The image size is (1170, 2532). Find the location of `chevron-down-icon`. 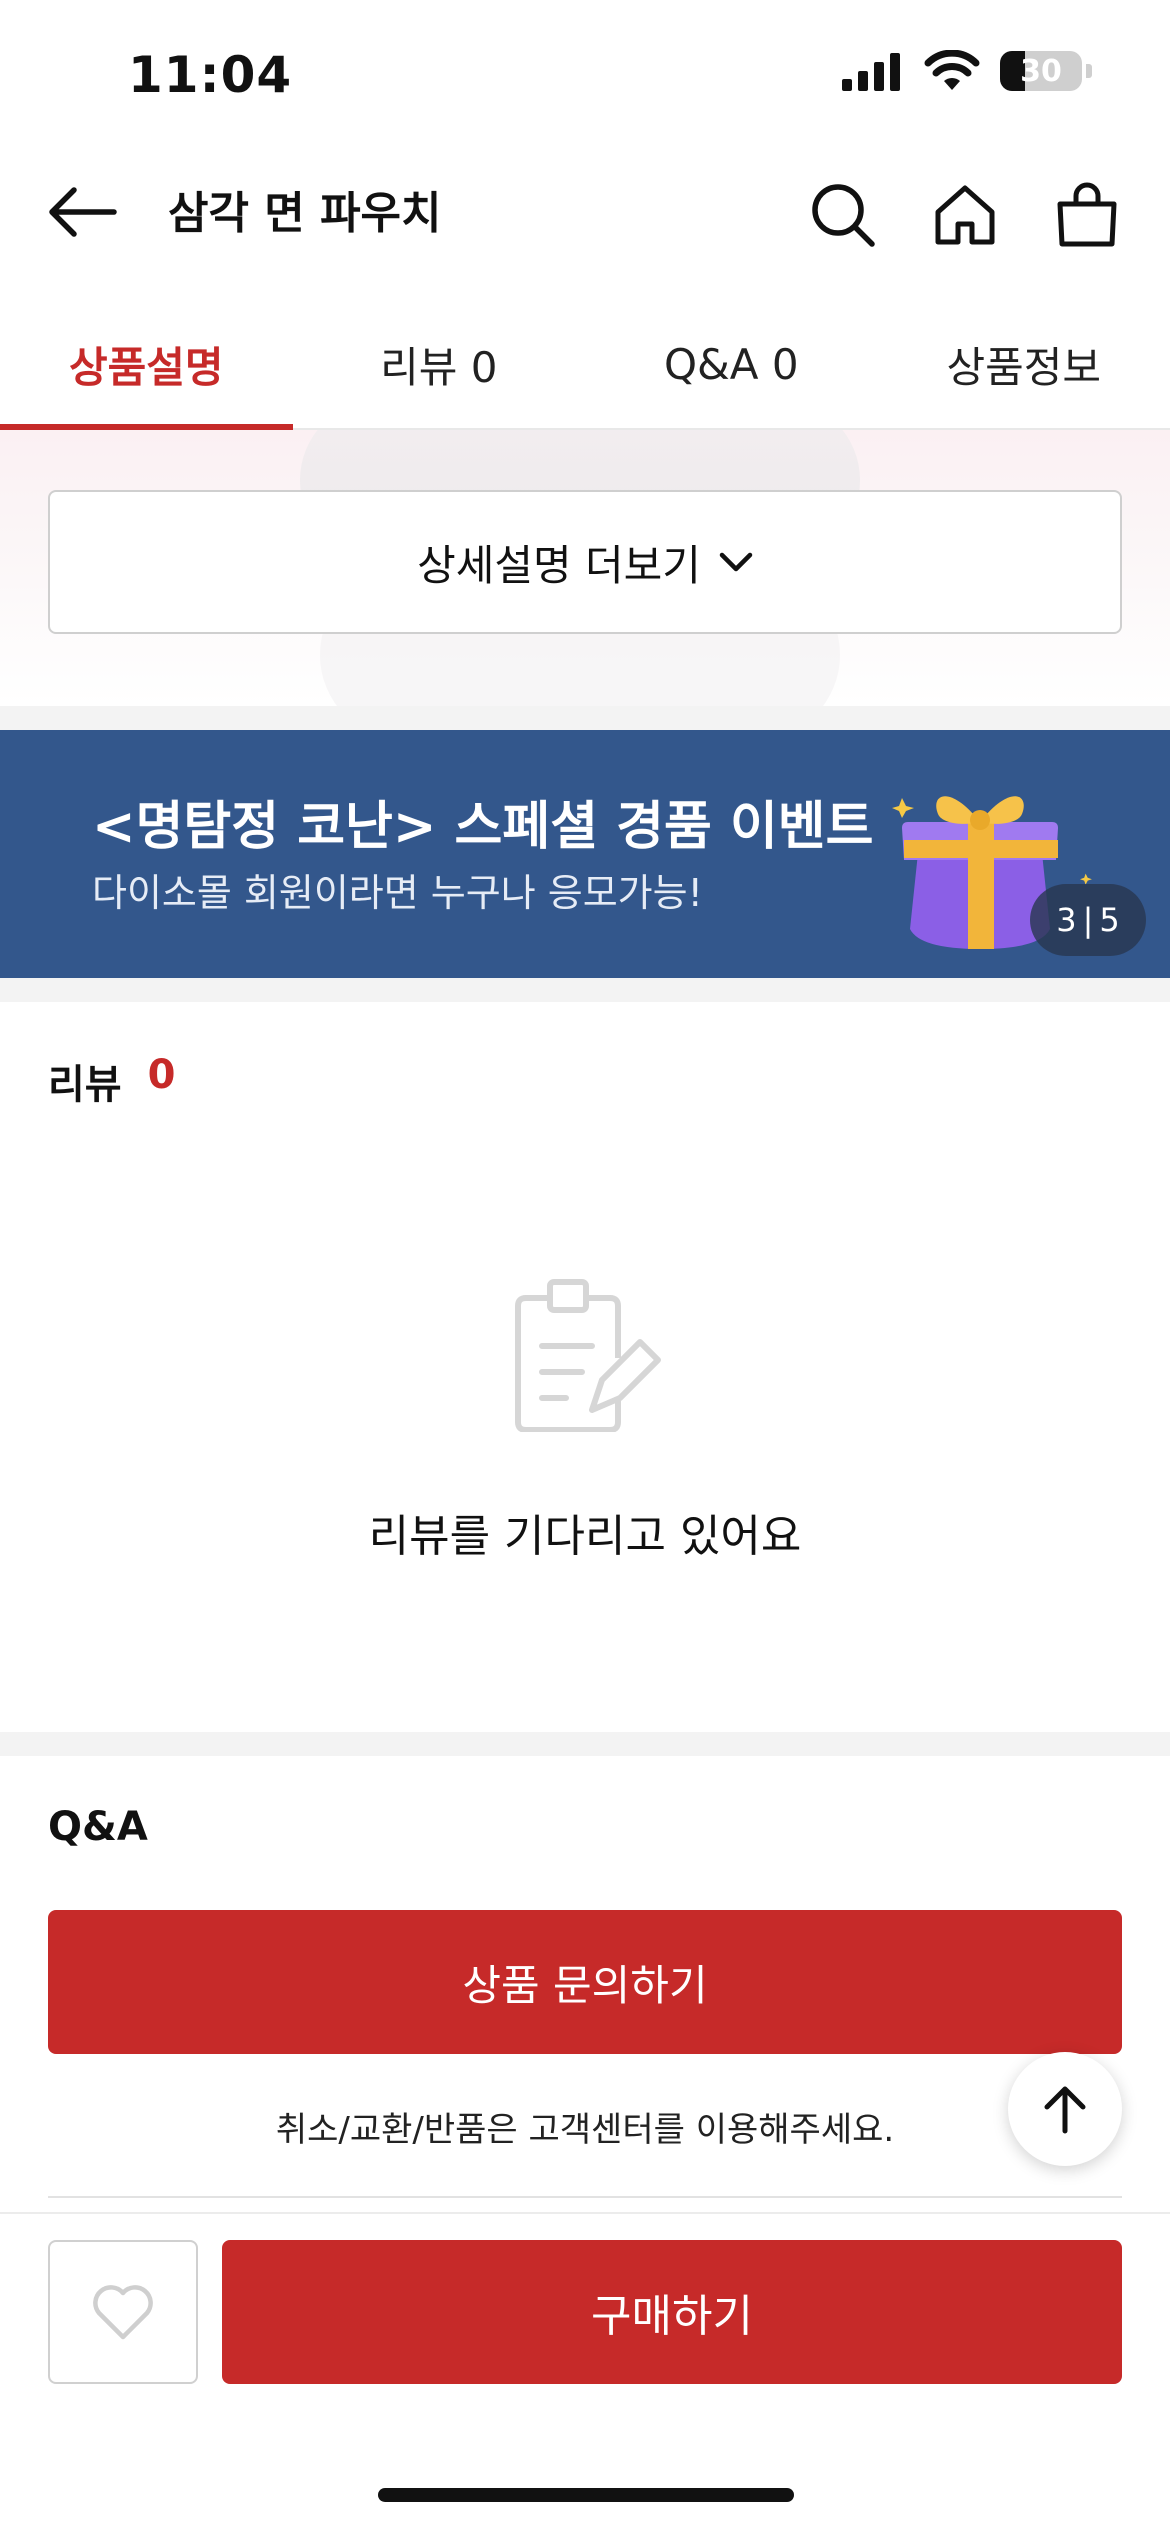

chevron-down-icon is located at coordinates (736, 562).